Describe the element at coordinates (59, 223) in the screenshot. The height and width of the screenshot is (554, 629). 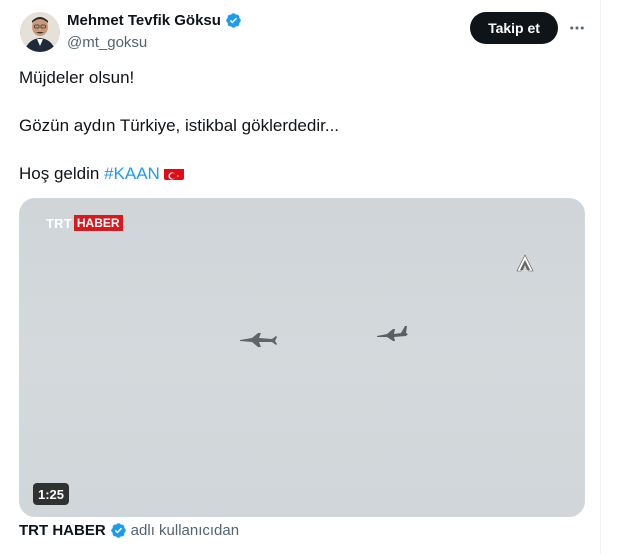
I see `watermark-trt: TRT` at that location.